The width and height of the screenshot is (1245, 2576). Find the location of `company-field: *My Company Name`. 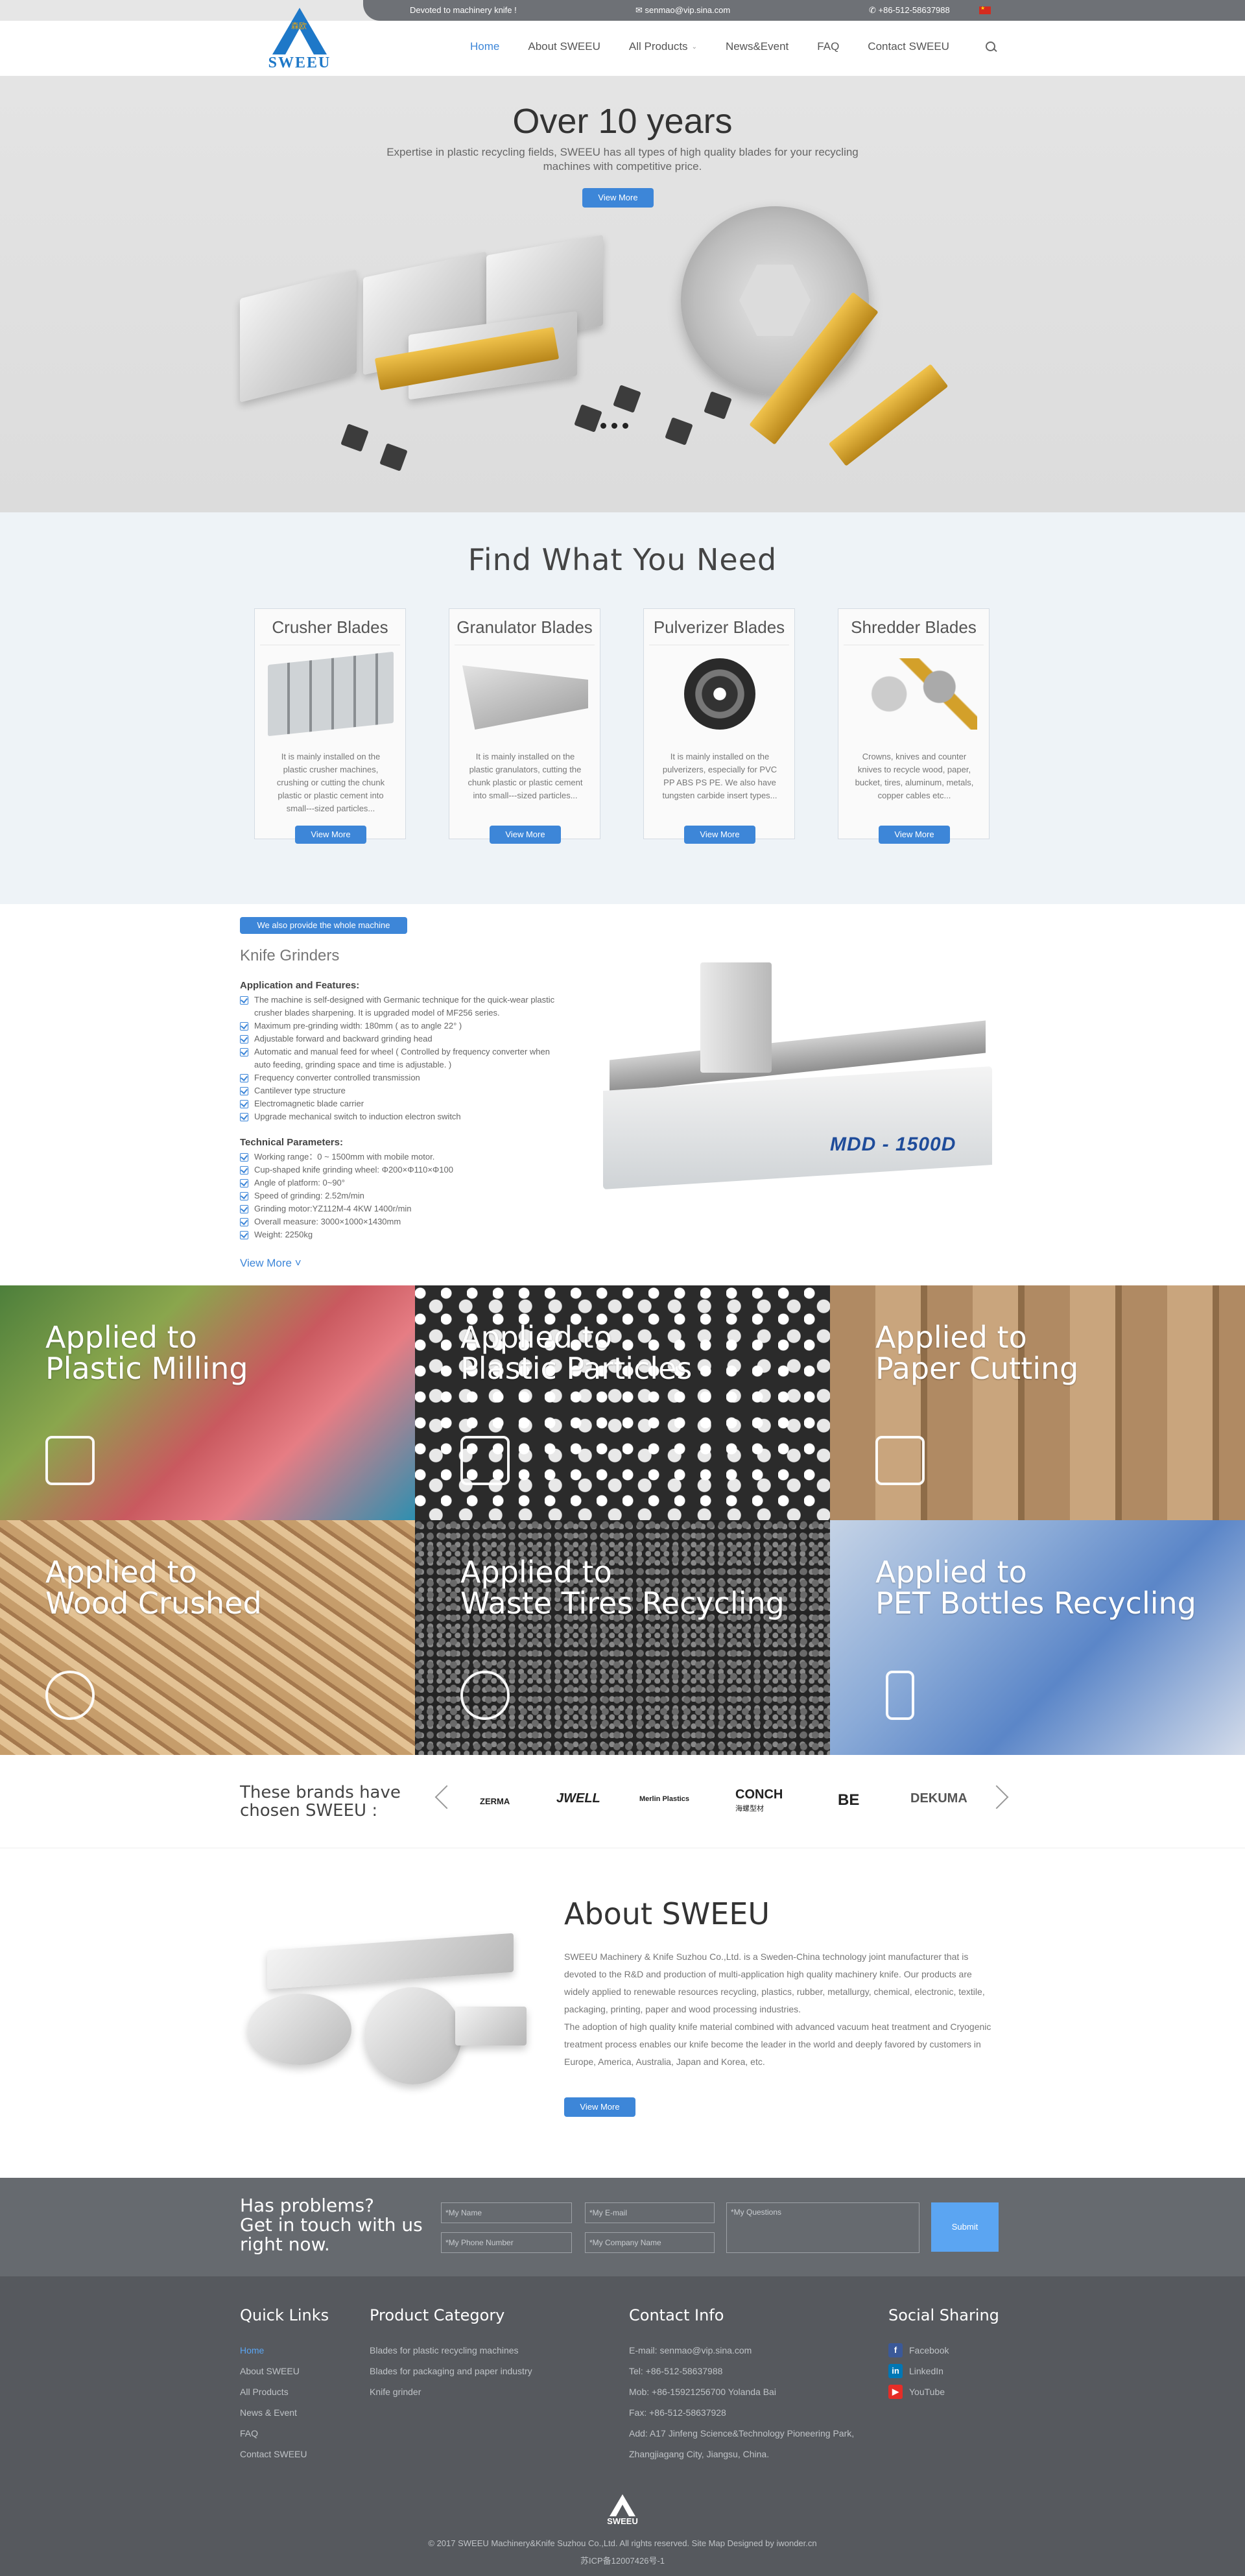

company-field: *My Company Name is located at coordinates (650, 2242).